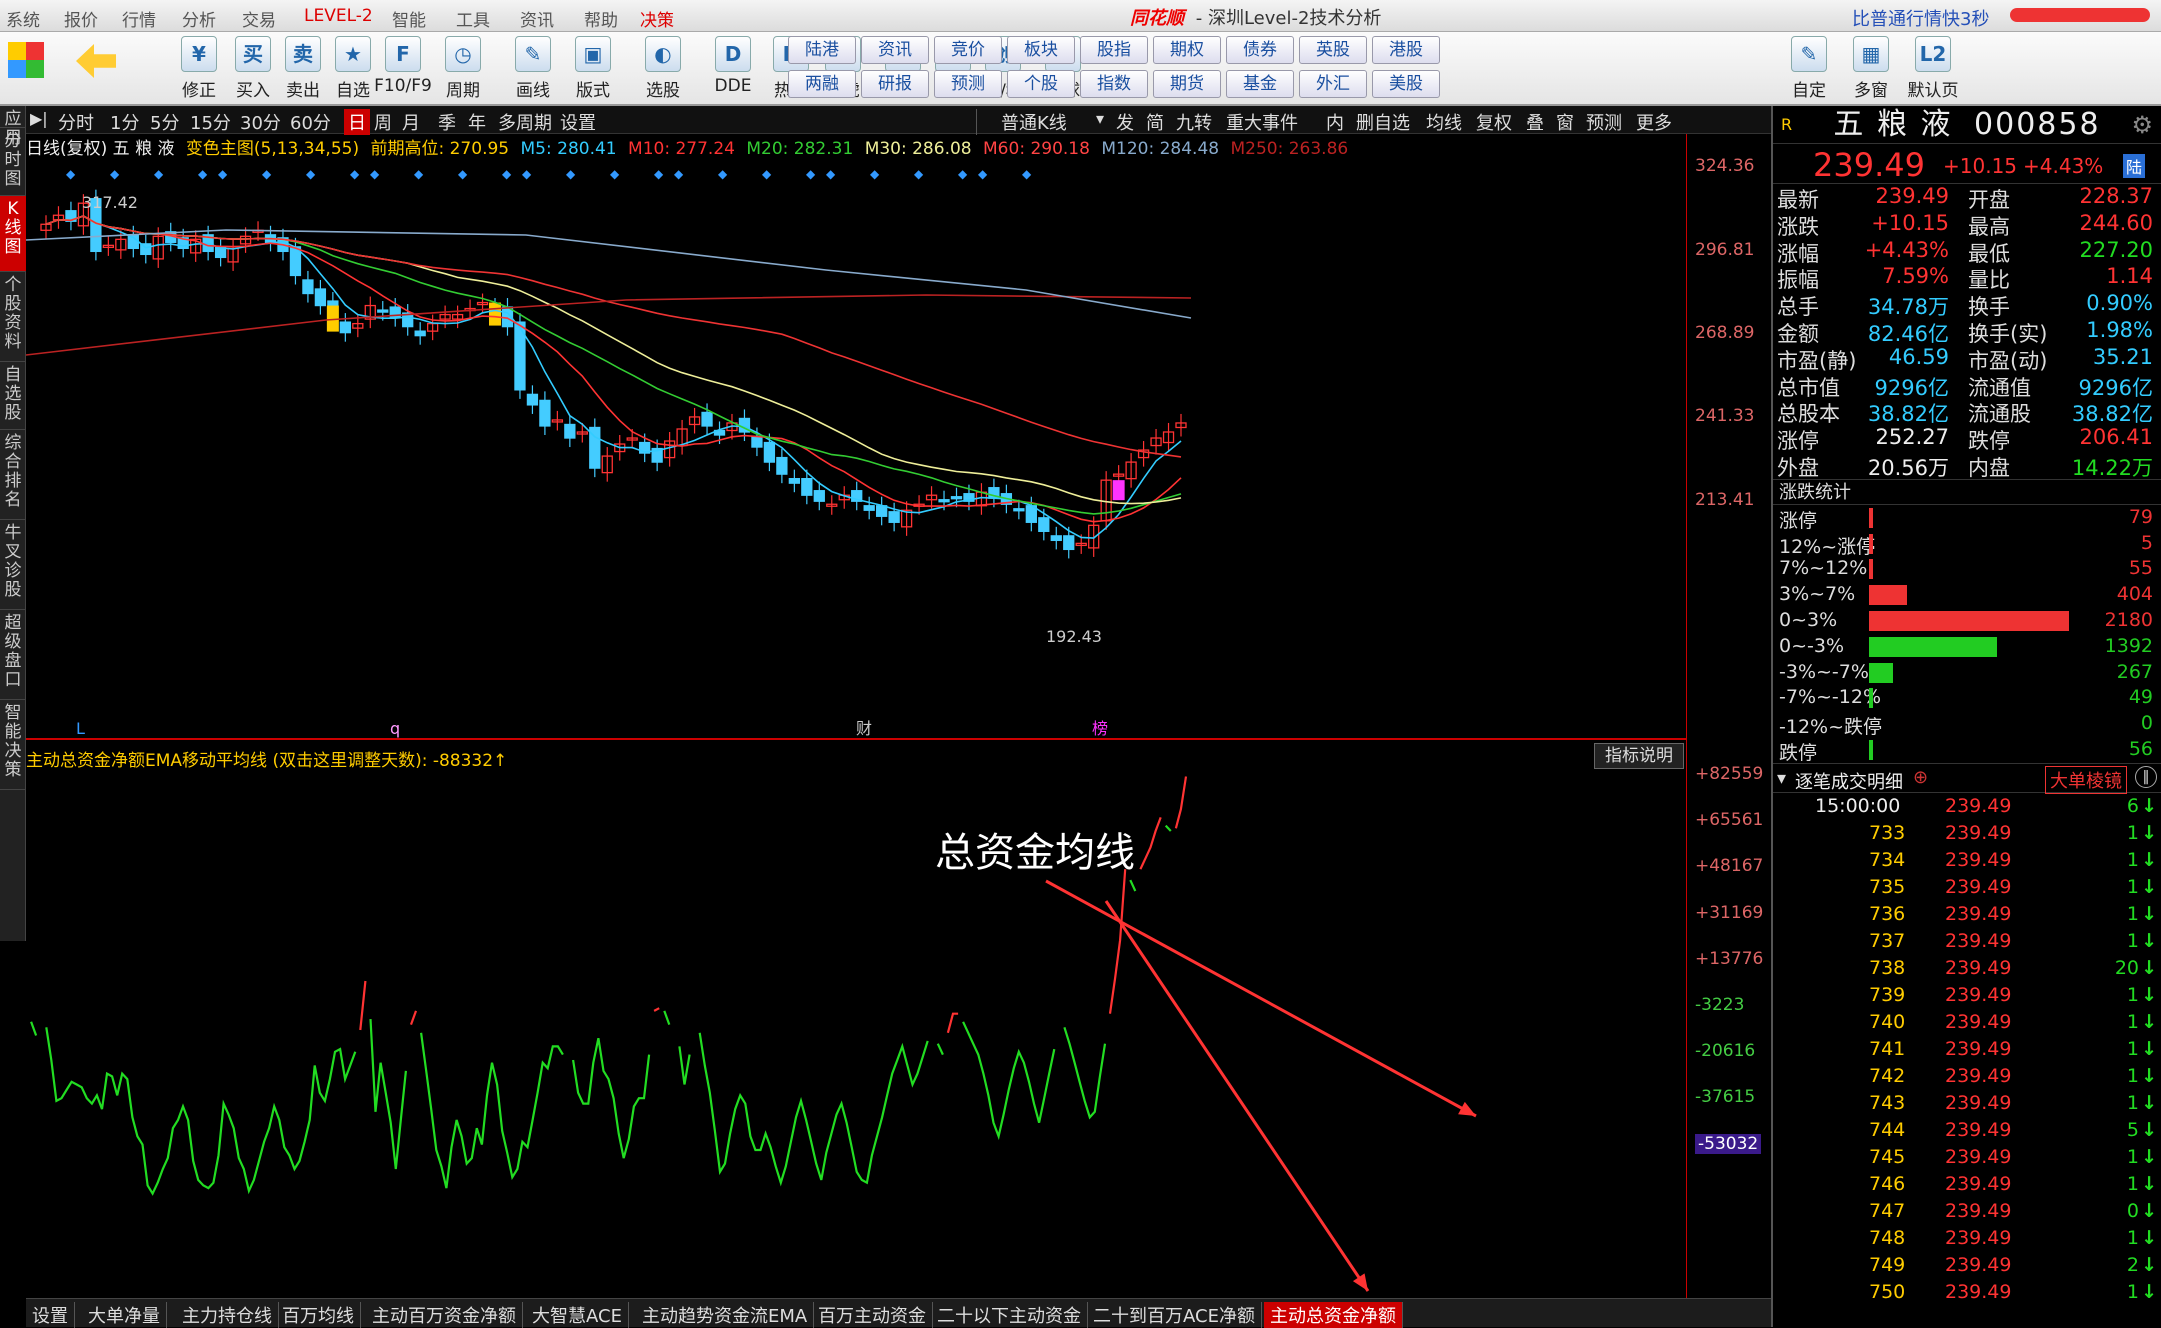 This screenshot has width=2161, height=1328. What do you see at coordinates (593, 69) in the screenshot?
I see `toolbar-button-7: ▣ 版式` at bounding box center [593, 69].